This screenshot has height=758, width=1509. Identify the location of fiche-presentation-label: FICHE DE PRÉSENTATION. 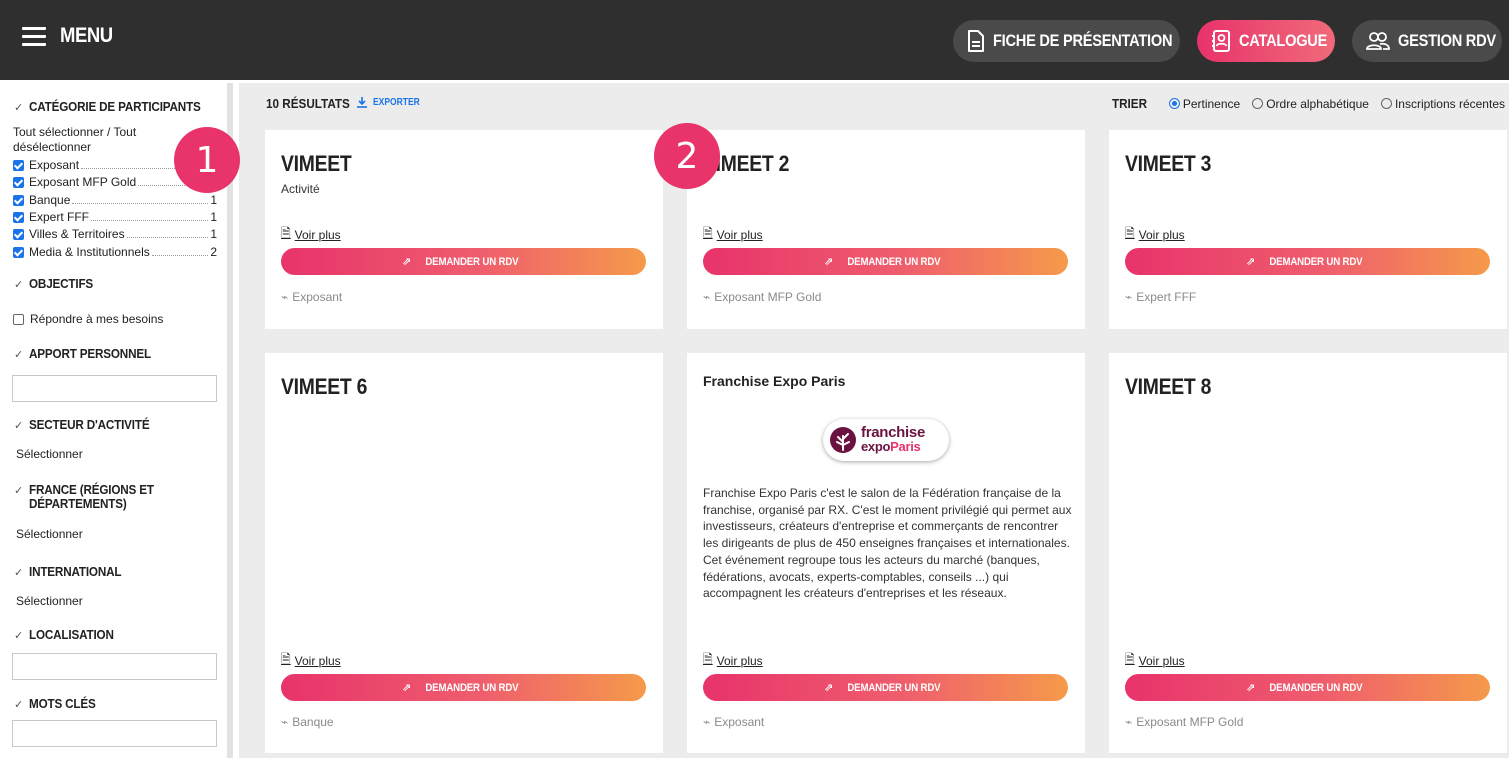
(1083, 40).